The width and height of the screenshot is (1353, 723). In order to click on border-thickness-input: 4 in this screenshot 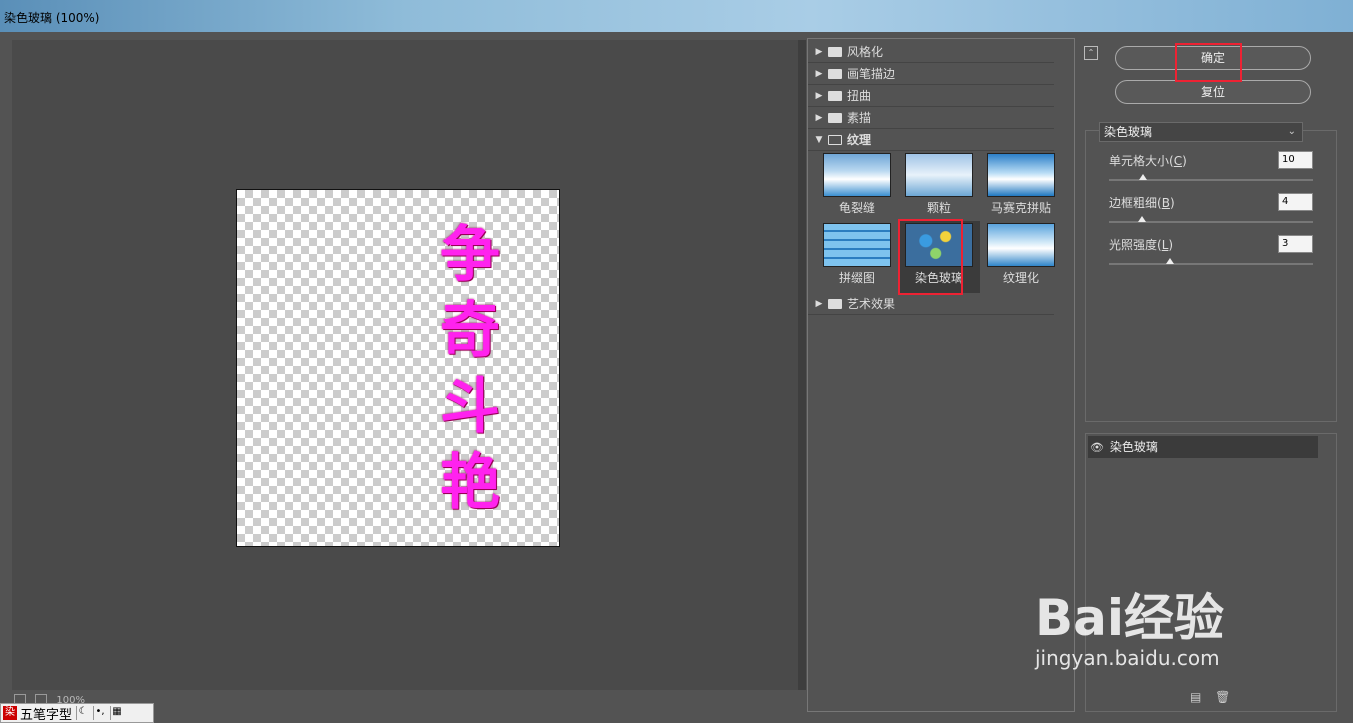, I will do `click(1295, 202)`.